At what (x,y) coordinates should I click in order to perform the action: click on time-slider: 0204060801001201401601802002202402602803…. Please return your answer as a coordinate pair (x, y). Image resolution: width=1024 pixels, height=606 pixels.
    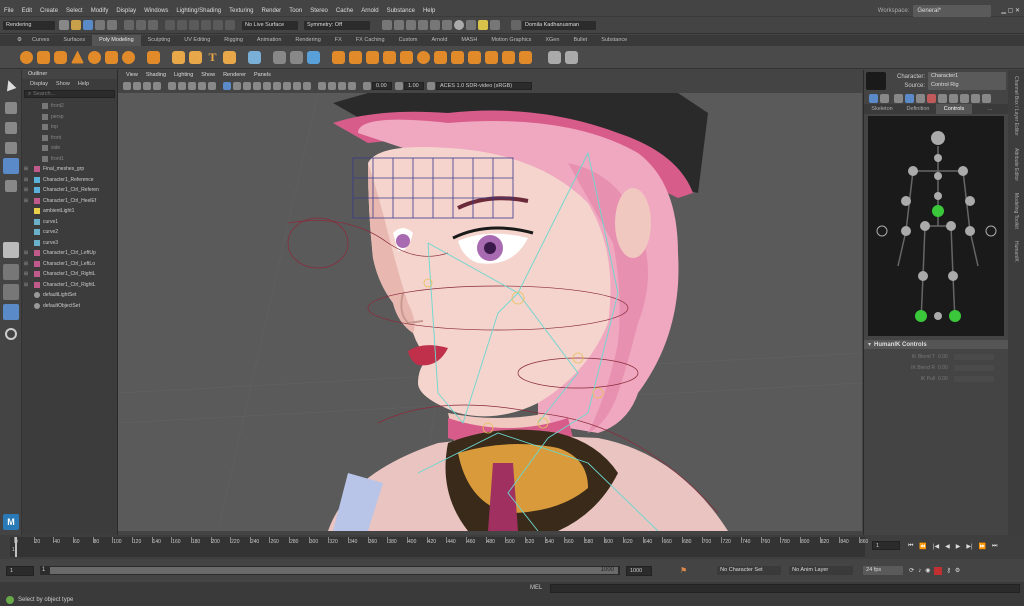
    Looking at the image, I should click on (512, 547).